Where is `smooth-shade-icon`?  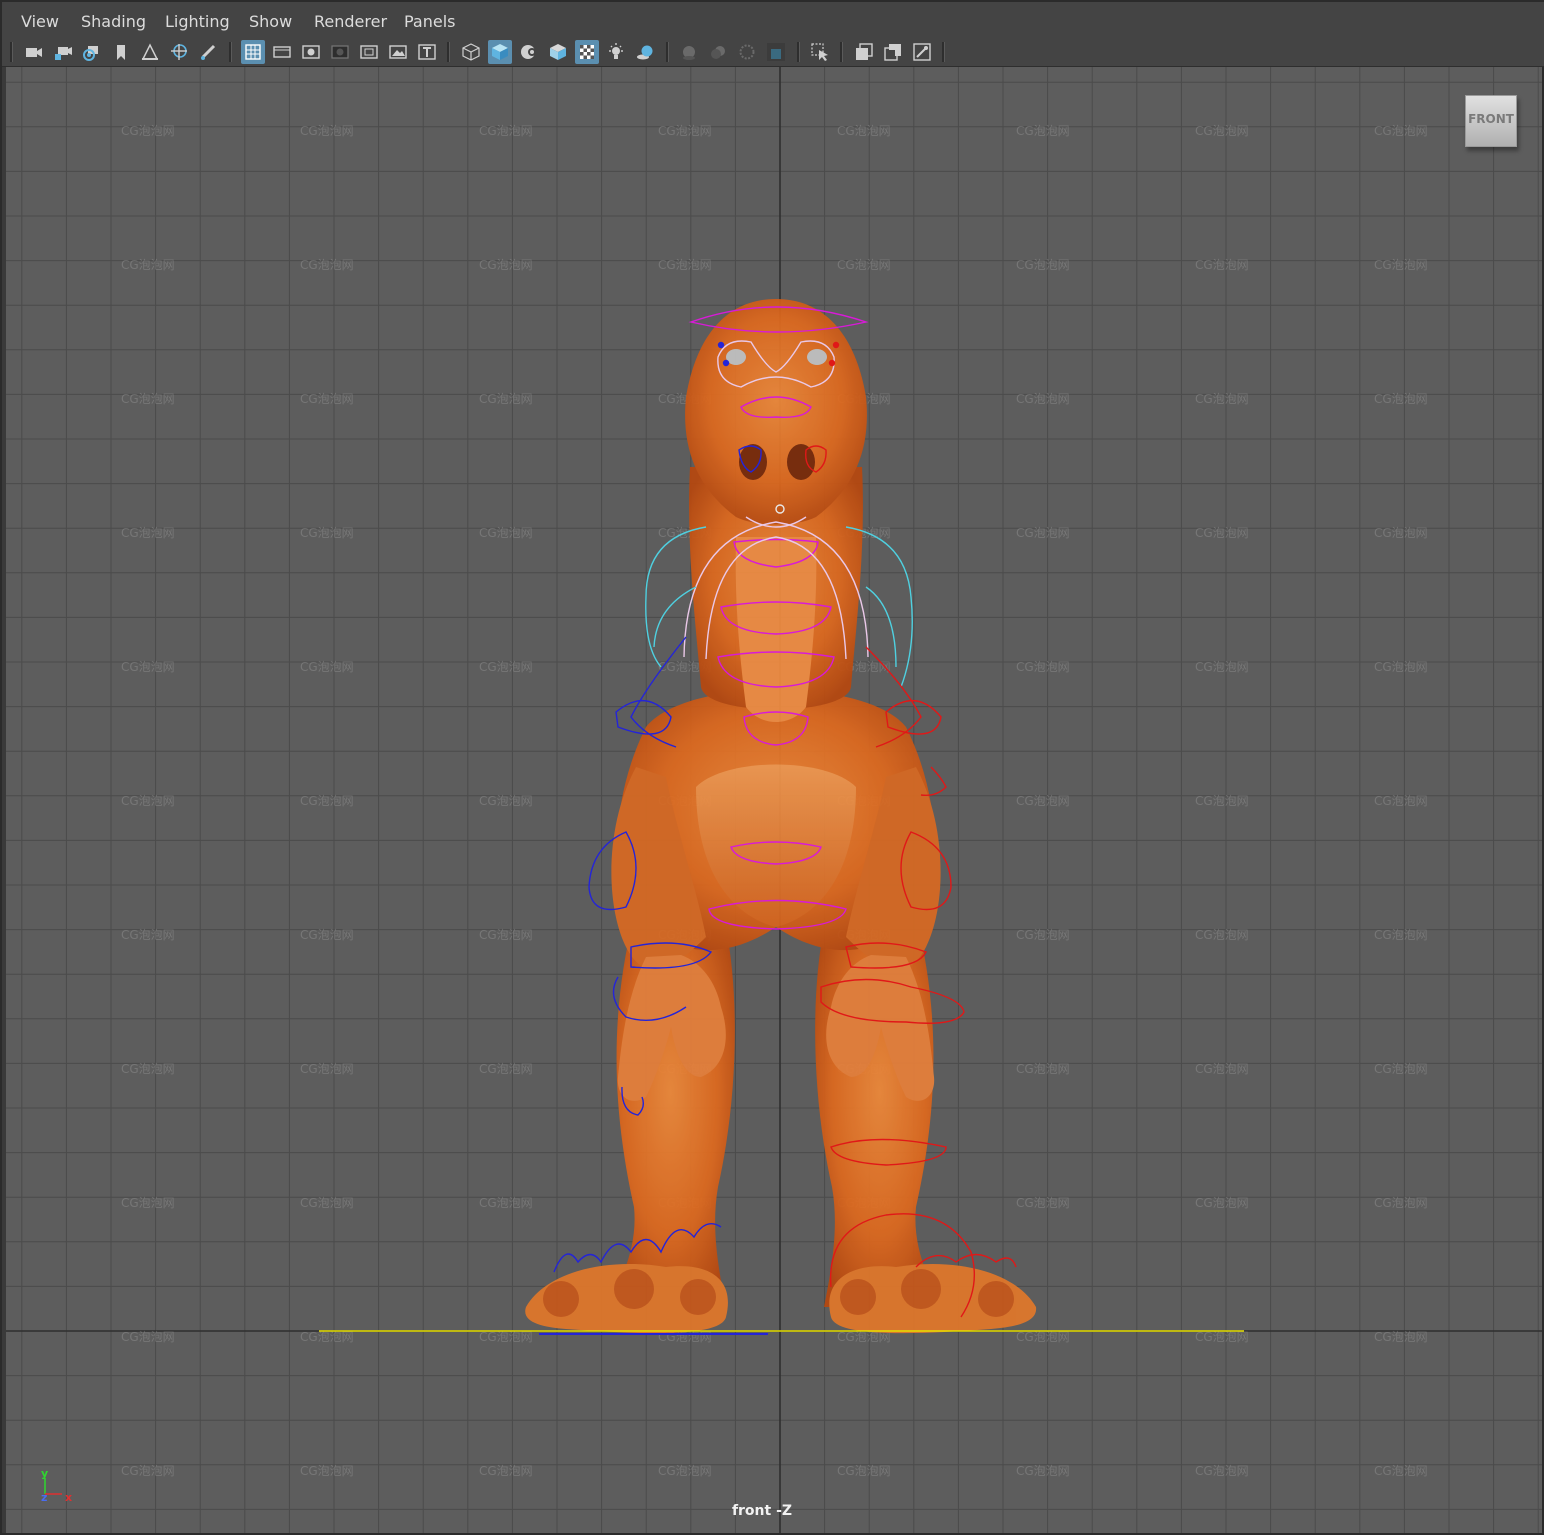
smooth-shade-icon is located at coordinates (500, 52).